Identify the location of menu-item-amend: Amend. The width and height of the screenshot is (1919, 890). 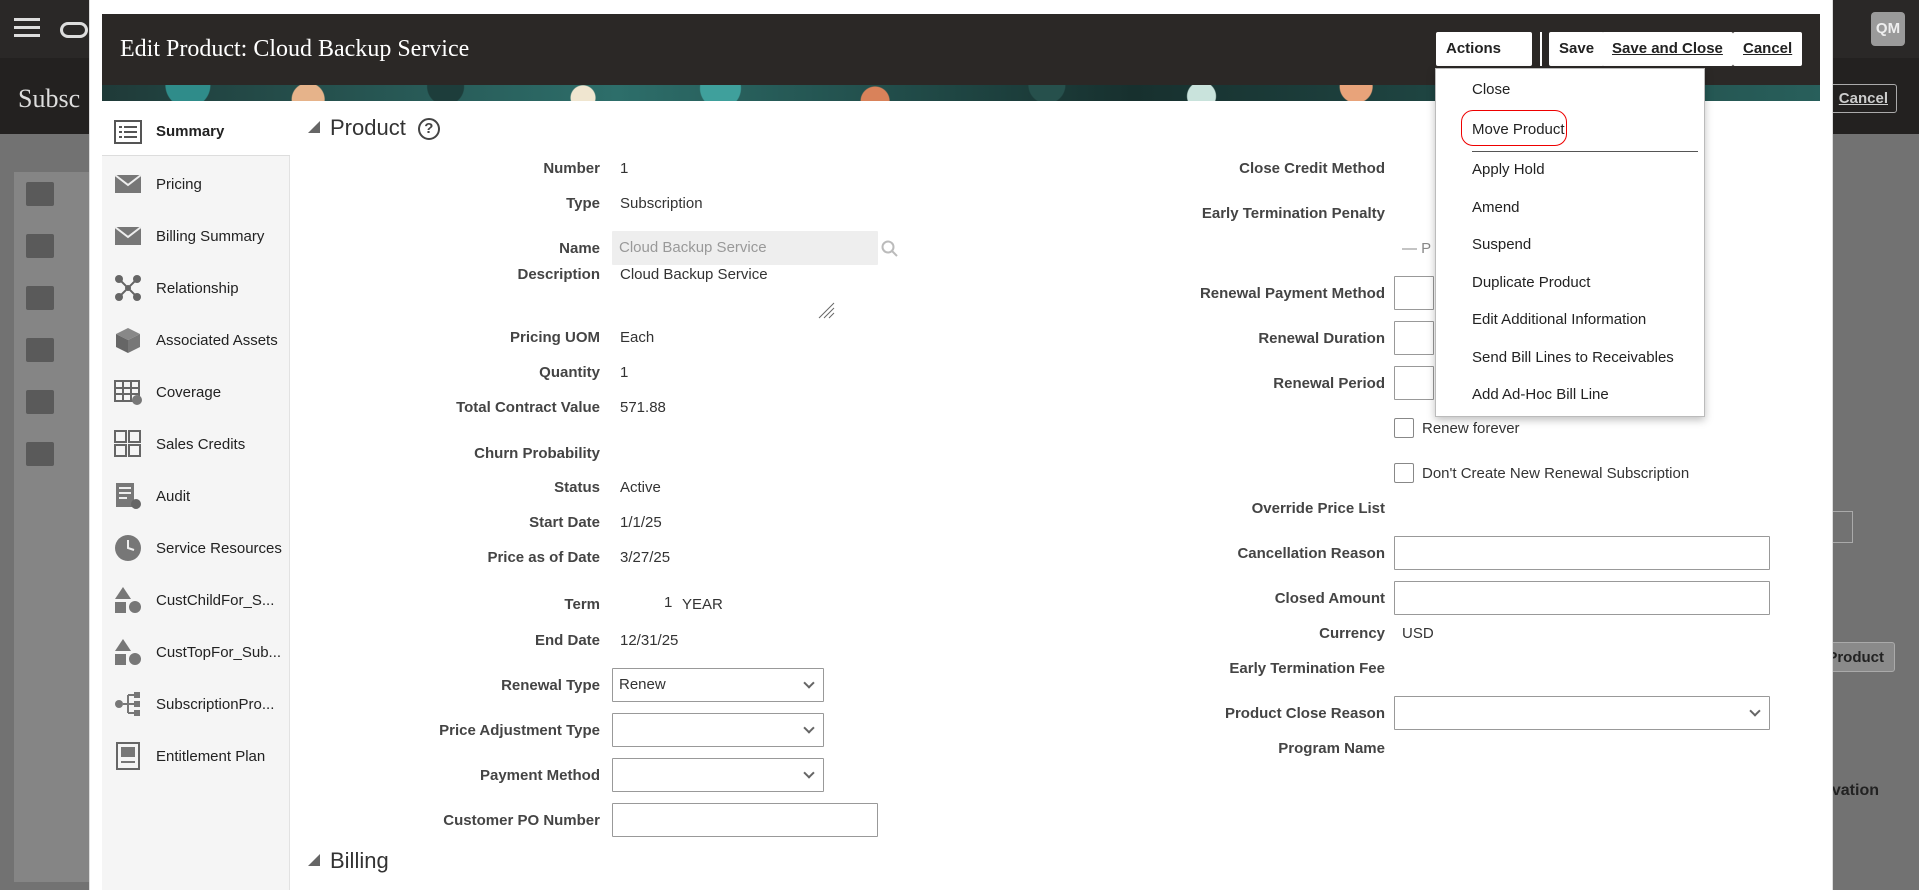
(1496, 207).